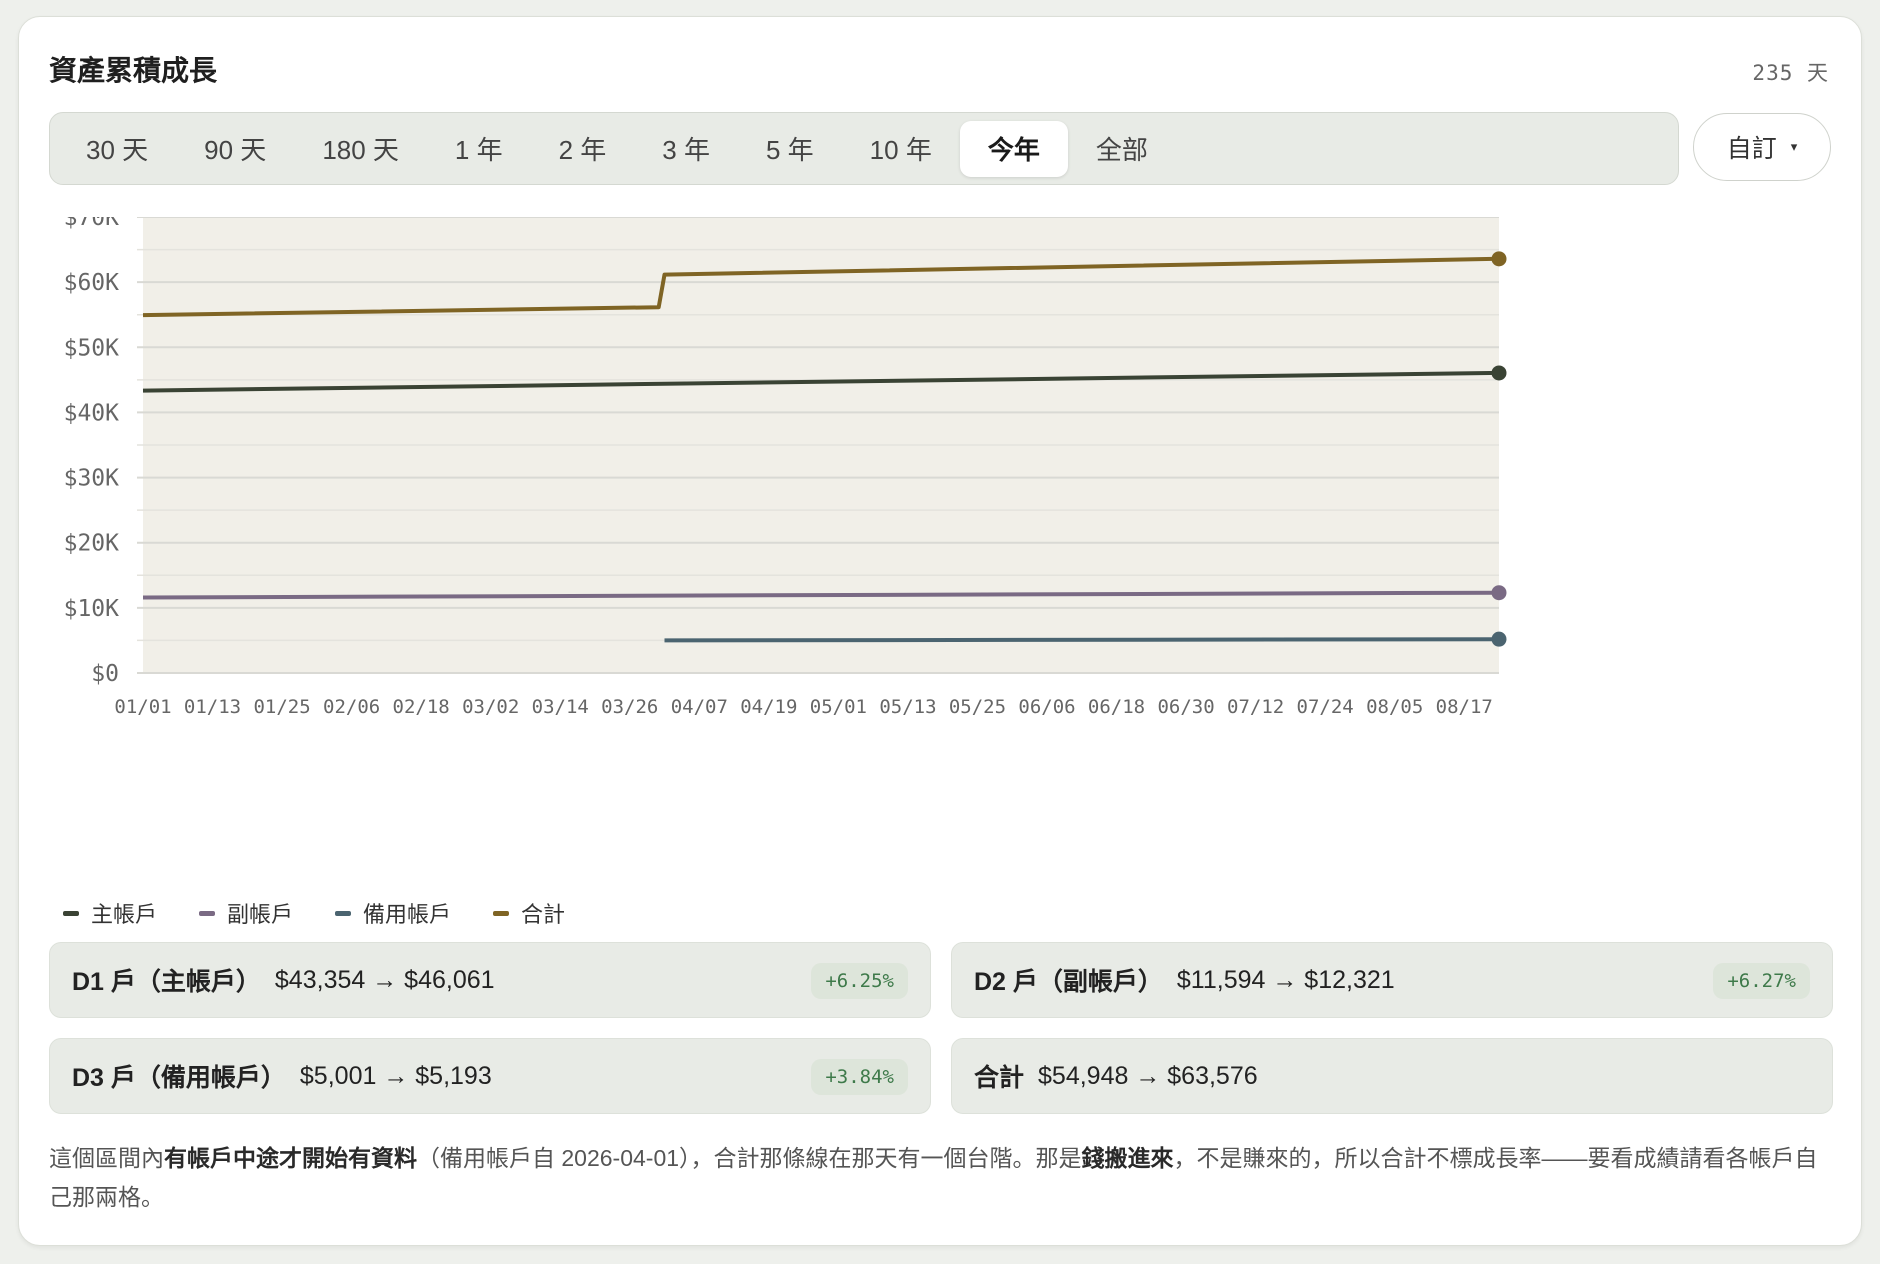 This screenshot has height=1264, width=1880. What do you see at coordinates (207, 913) in the screenshot?
I see `legend-swatch-secondary` at bounding box center [207, 913].